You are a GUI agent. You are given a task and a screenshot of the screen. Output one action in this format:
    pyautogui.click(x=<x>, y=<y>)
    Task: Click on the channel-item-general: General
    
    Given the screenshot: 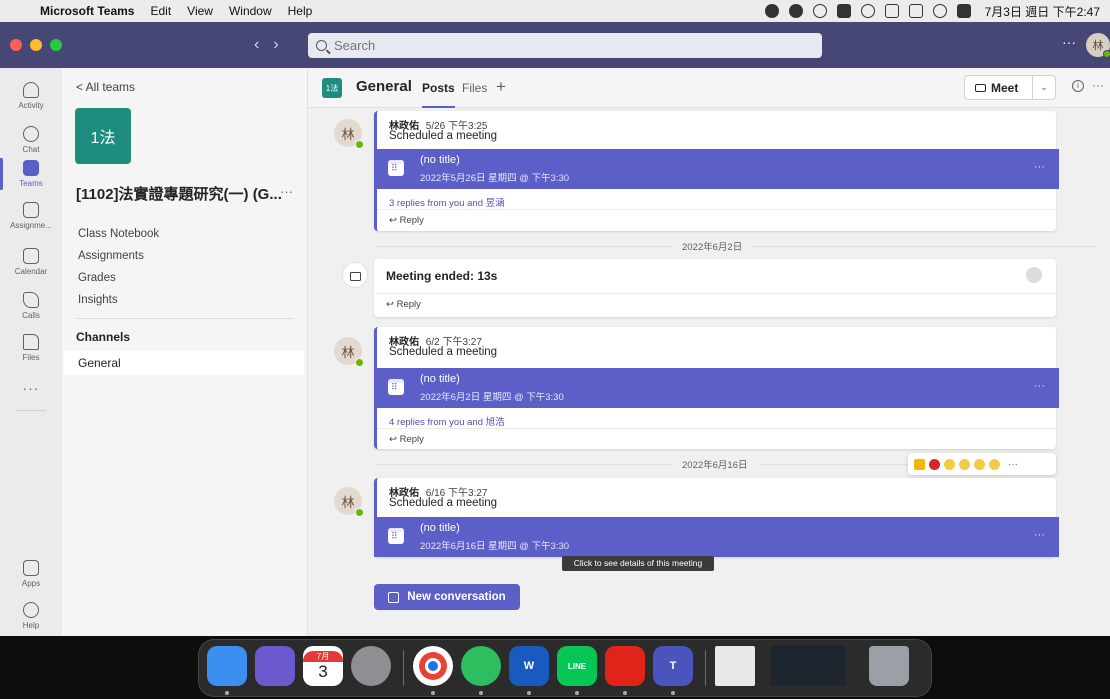 What is the action you would take?
    pyautogui.click(x=184, y=363)
    